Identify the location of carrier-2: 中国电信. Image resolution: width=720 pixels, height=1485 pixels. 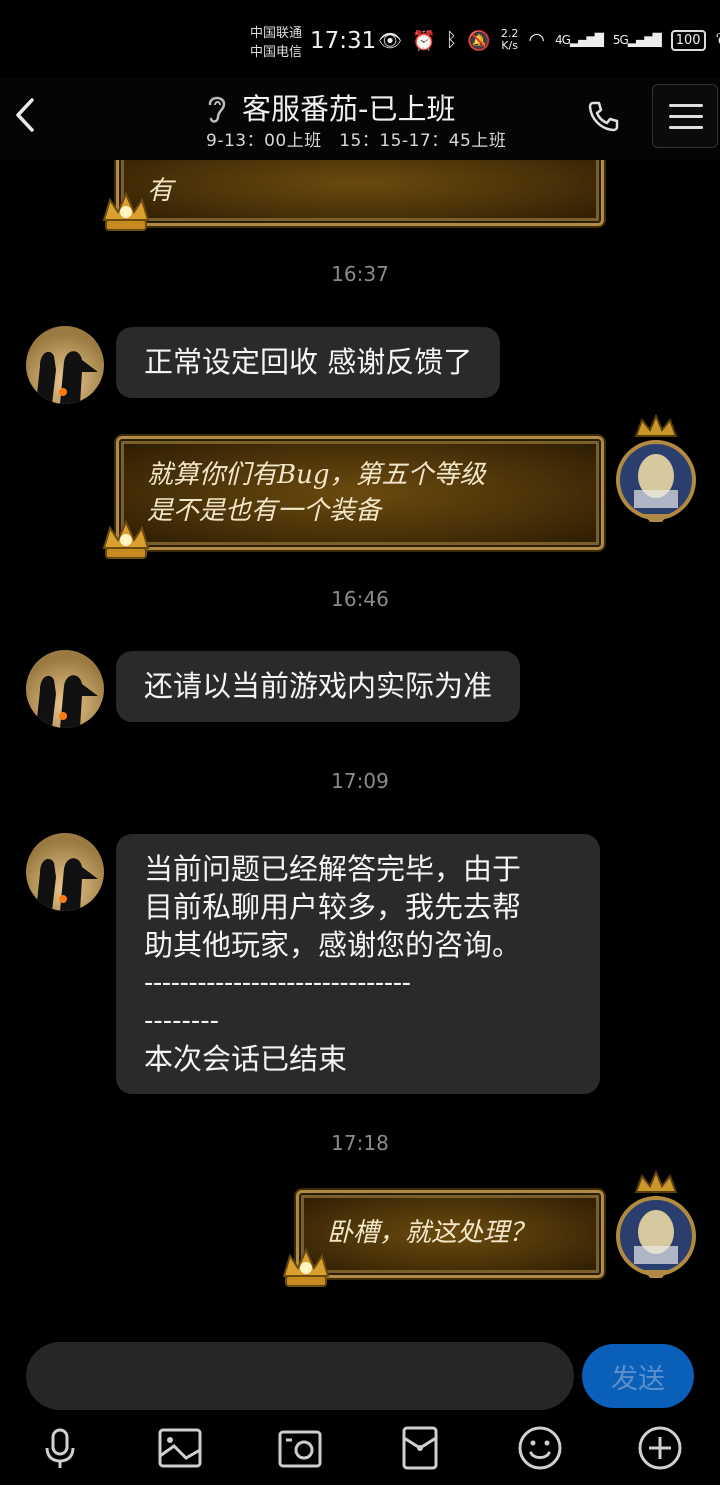
(276, 52).